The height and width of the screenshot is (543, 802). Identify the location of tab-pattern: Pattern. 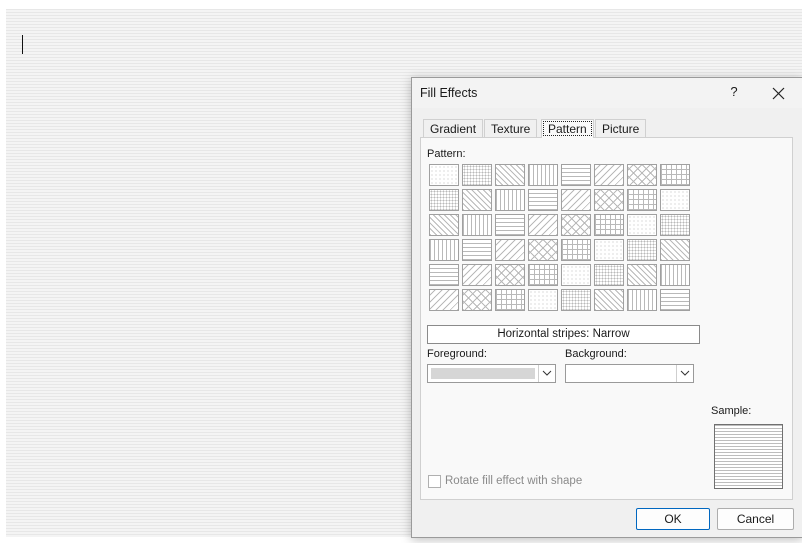
(567, 128).